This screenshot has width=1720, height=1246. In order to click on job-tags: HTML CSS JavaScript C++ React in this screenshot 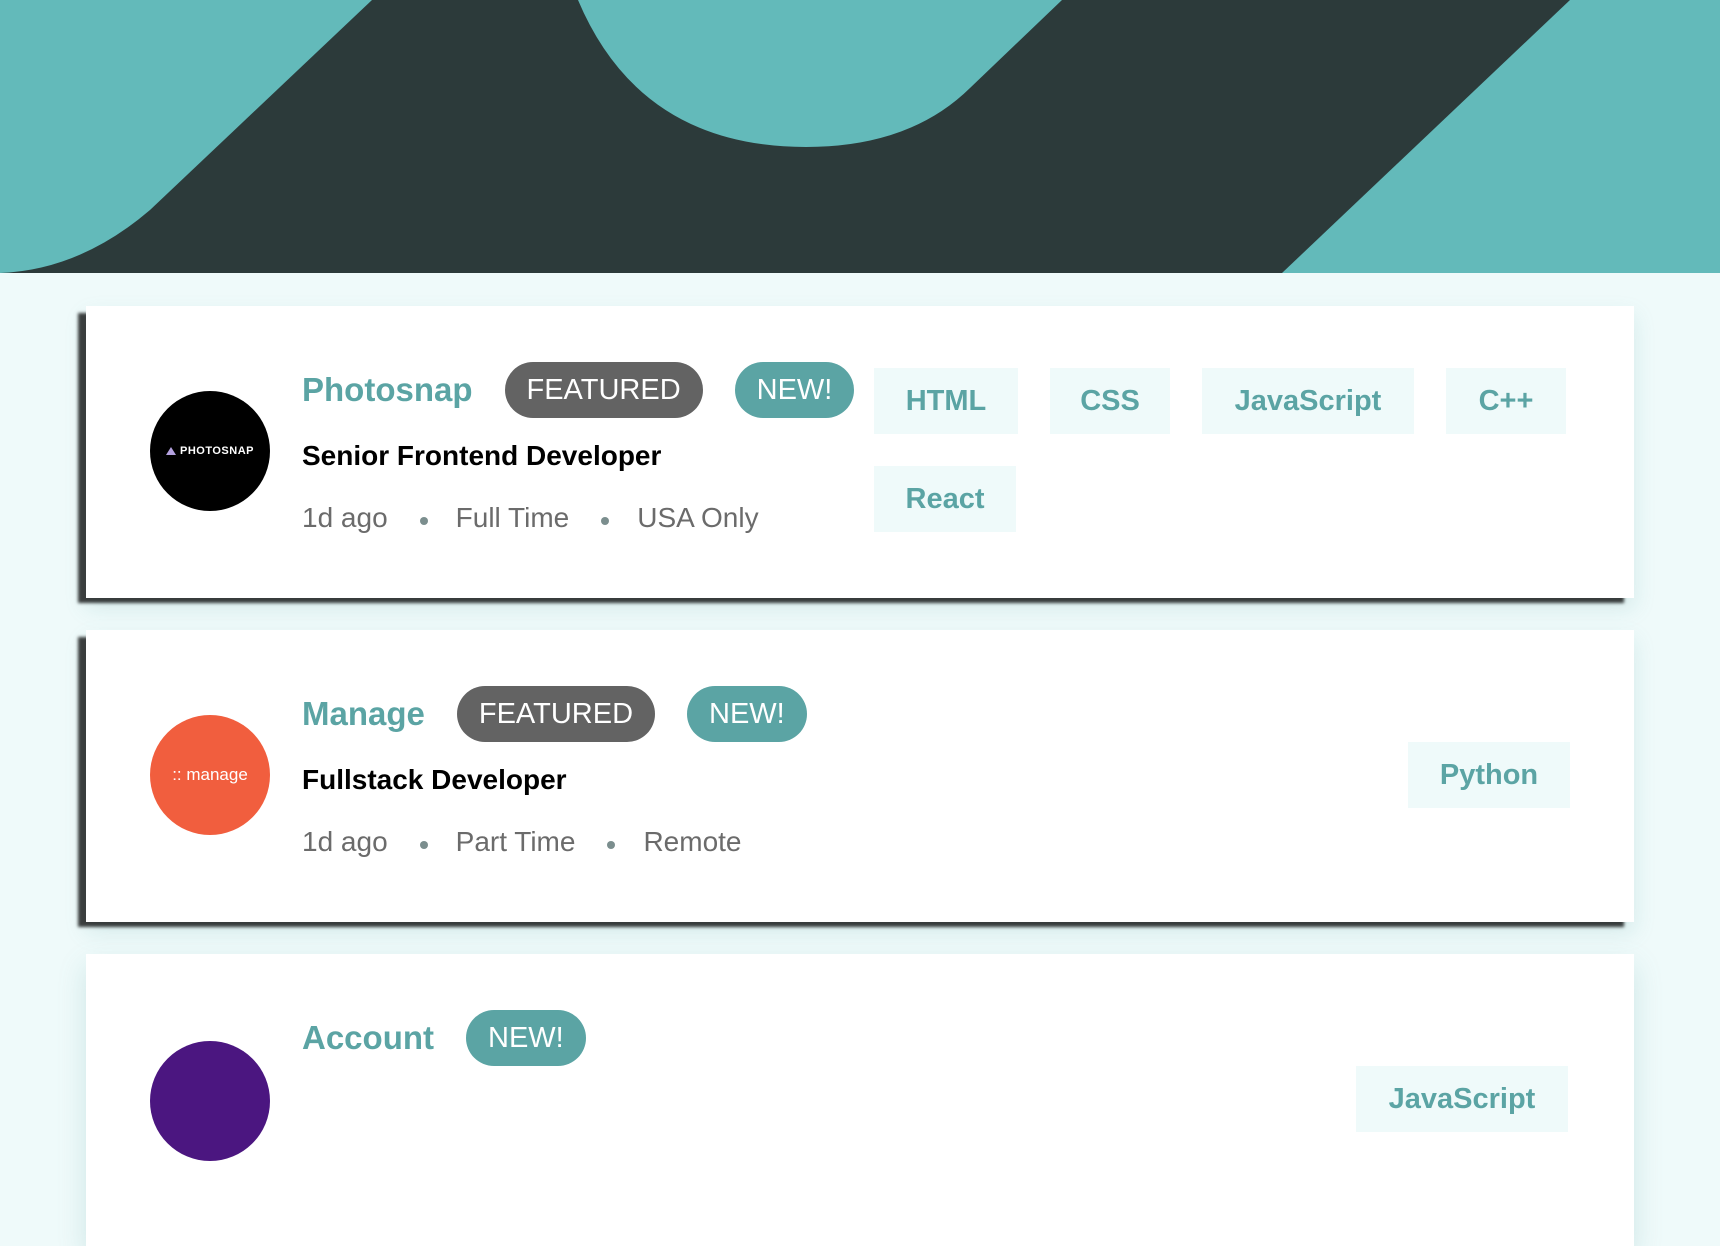, I will do `click(1234, 450)`.